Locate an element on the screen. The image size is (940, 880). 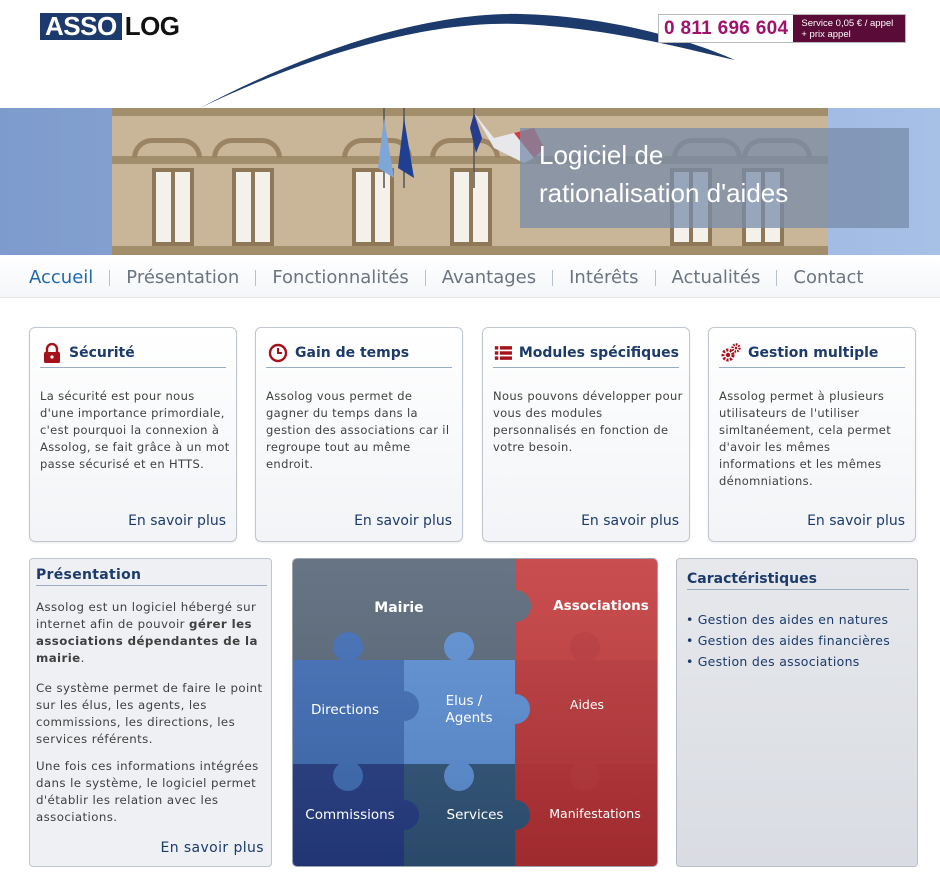
phone-number: 0 811 696 604 is located at coordinates (726, 28).